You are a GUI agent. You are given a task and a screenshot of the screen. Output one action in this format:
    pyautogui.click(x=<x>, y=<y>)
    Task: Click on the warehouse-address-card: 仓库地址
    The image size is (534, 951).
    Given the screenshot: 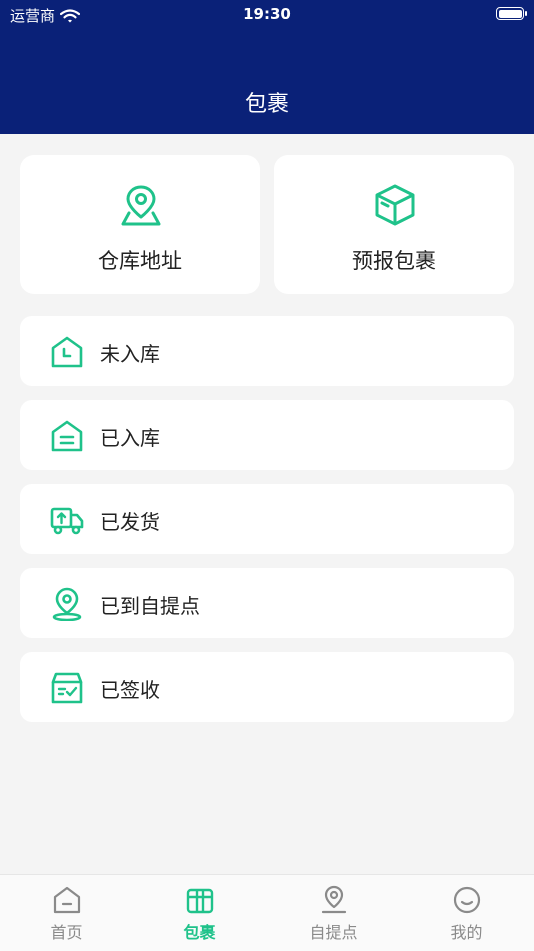 What is the action you would take?
    pyautogui.click(x=140, y=224)
    